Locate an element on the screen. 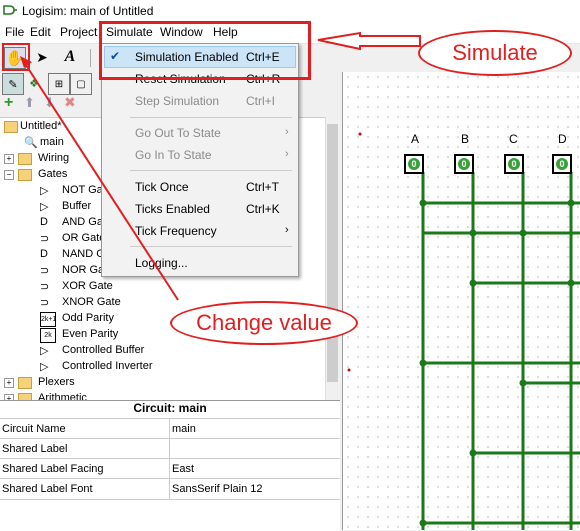 Image resolution: width=580 pixels, height=531 pixels. annotation-simulate: Simulate is located at coordinates (495, 53).